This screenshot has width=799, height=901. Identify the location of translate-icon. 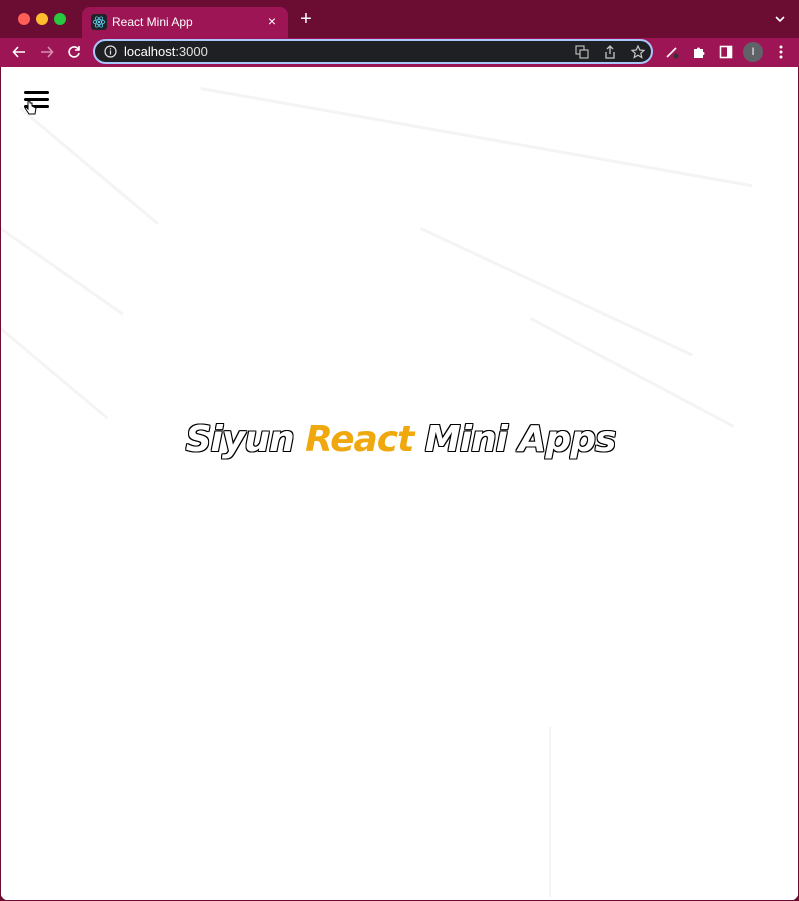
(581, 51).